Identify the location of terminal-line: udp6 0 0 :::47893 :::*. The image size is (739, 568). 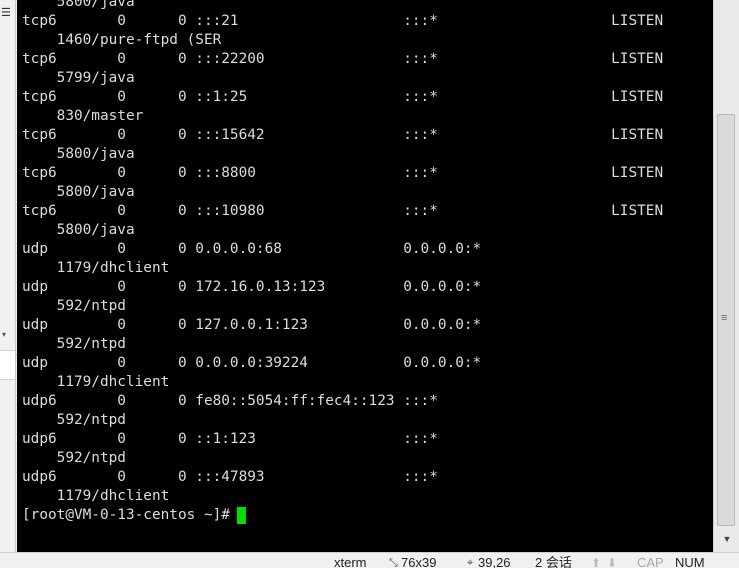
(230, 477).